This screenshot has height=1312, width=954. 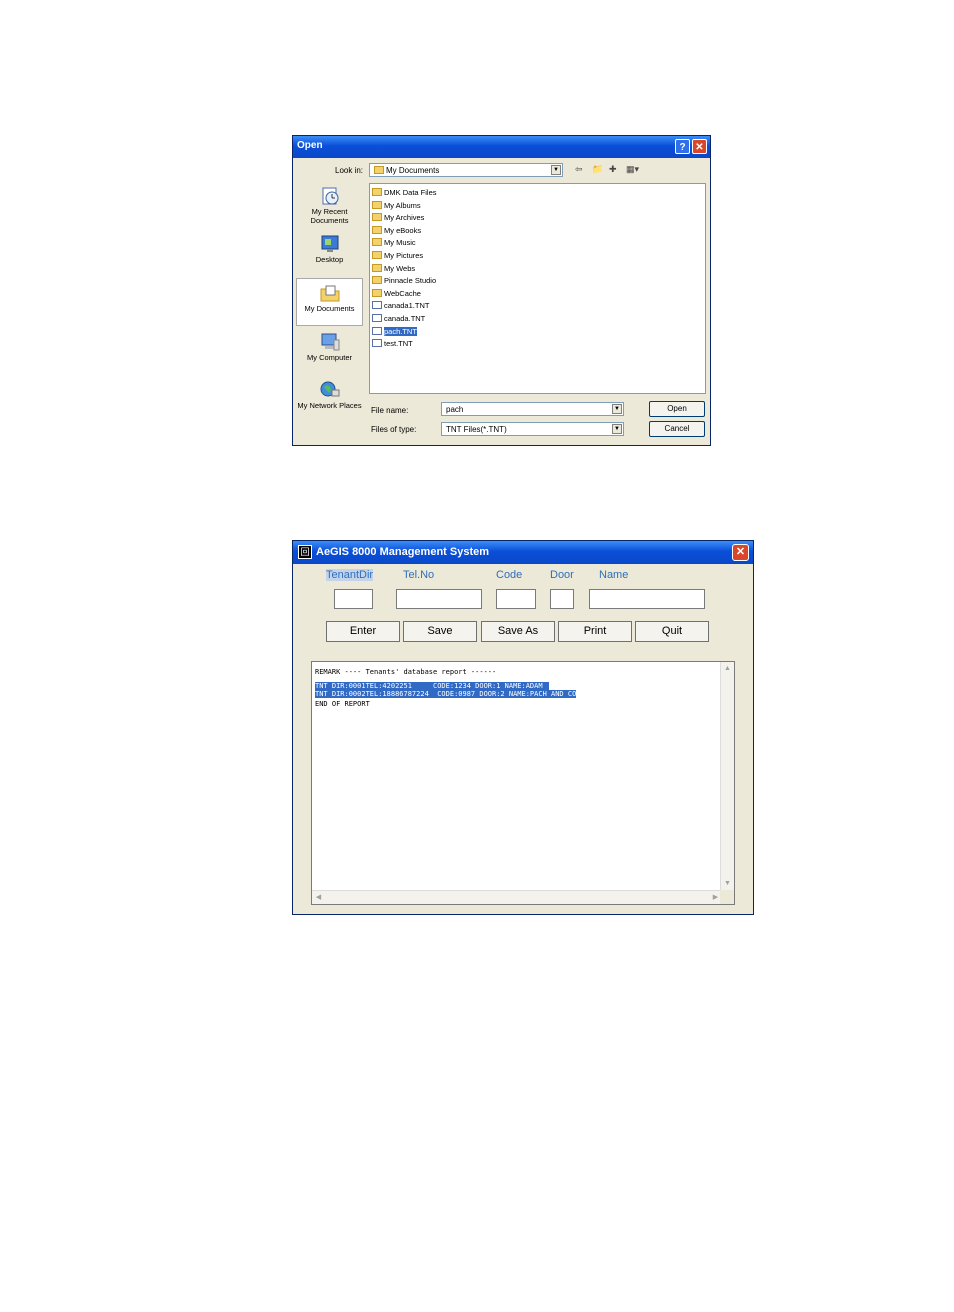 I want to click on open-dialog-titlebar: Open ? ✕, so click(x=501, y=147).